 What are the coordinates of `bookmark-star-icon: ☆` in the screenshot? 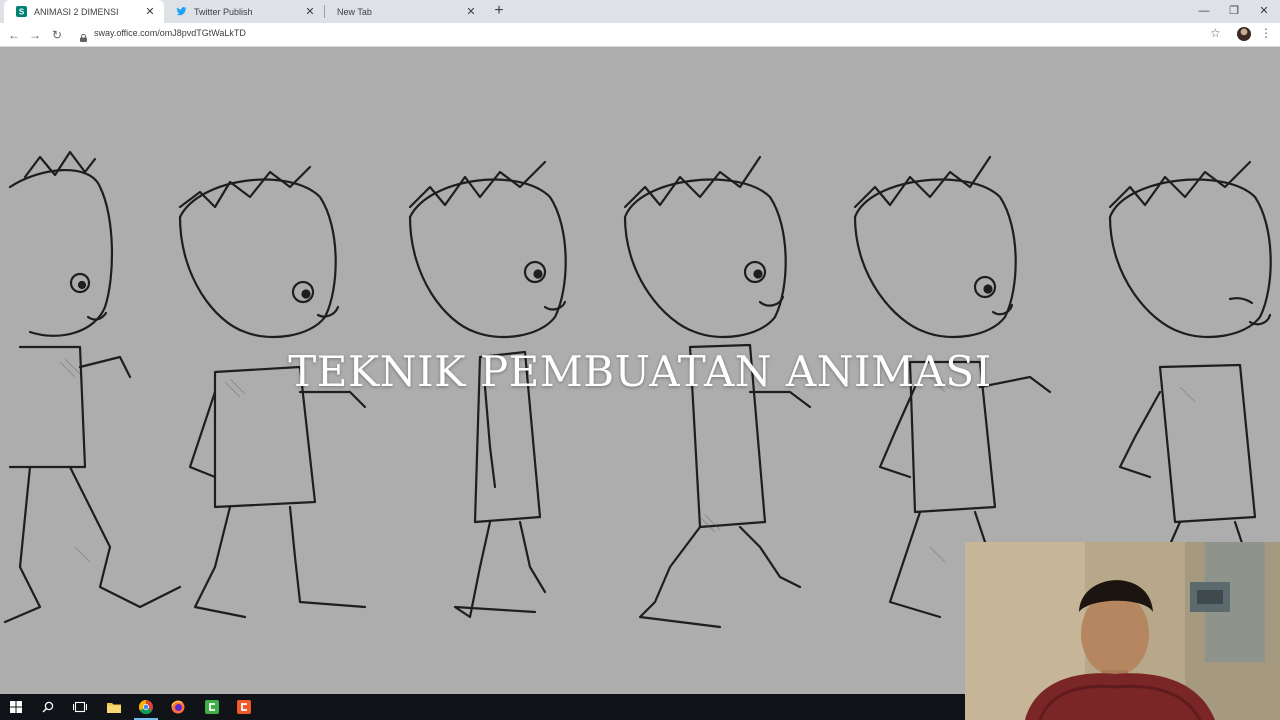 It's located at (1215, 33).